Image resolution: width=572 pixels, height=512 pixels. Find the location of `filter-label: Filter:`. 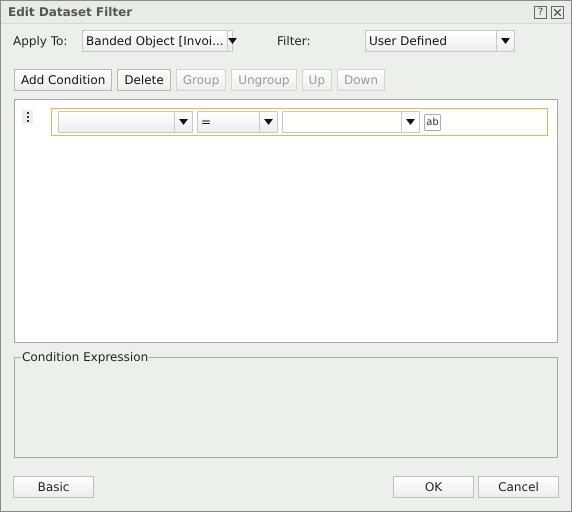

filter-label: Filter: is located at coordinates (294, 41).